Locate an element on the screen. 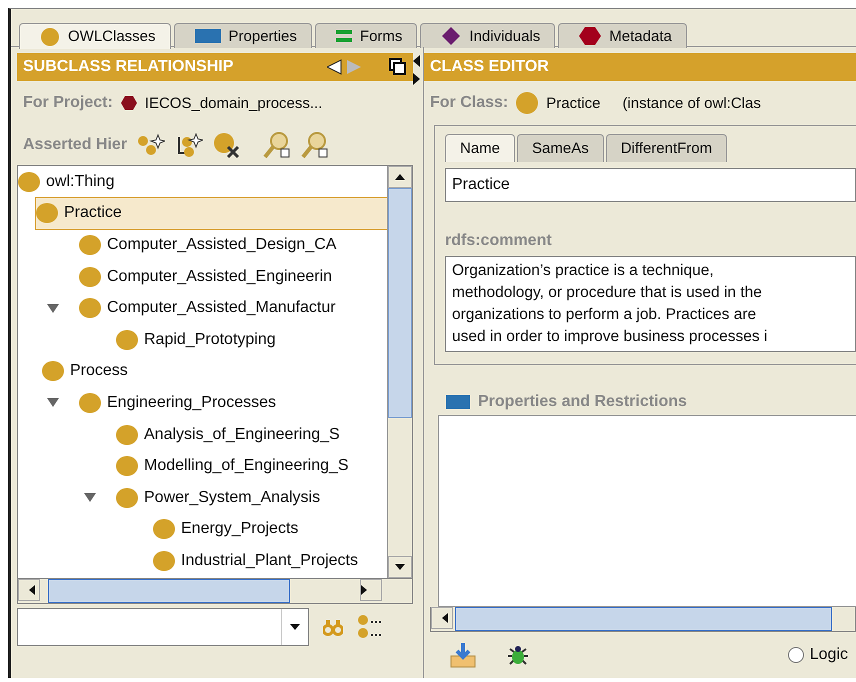  tree-item: Practice is located at coordinates (211, 214).